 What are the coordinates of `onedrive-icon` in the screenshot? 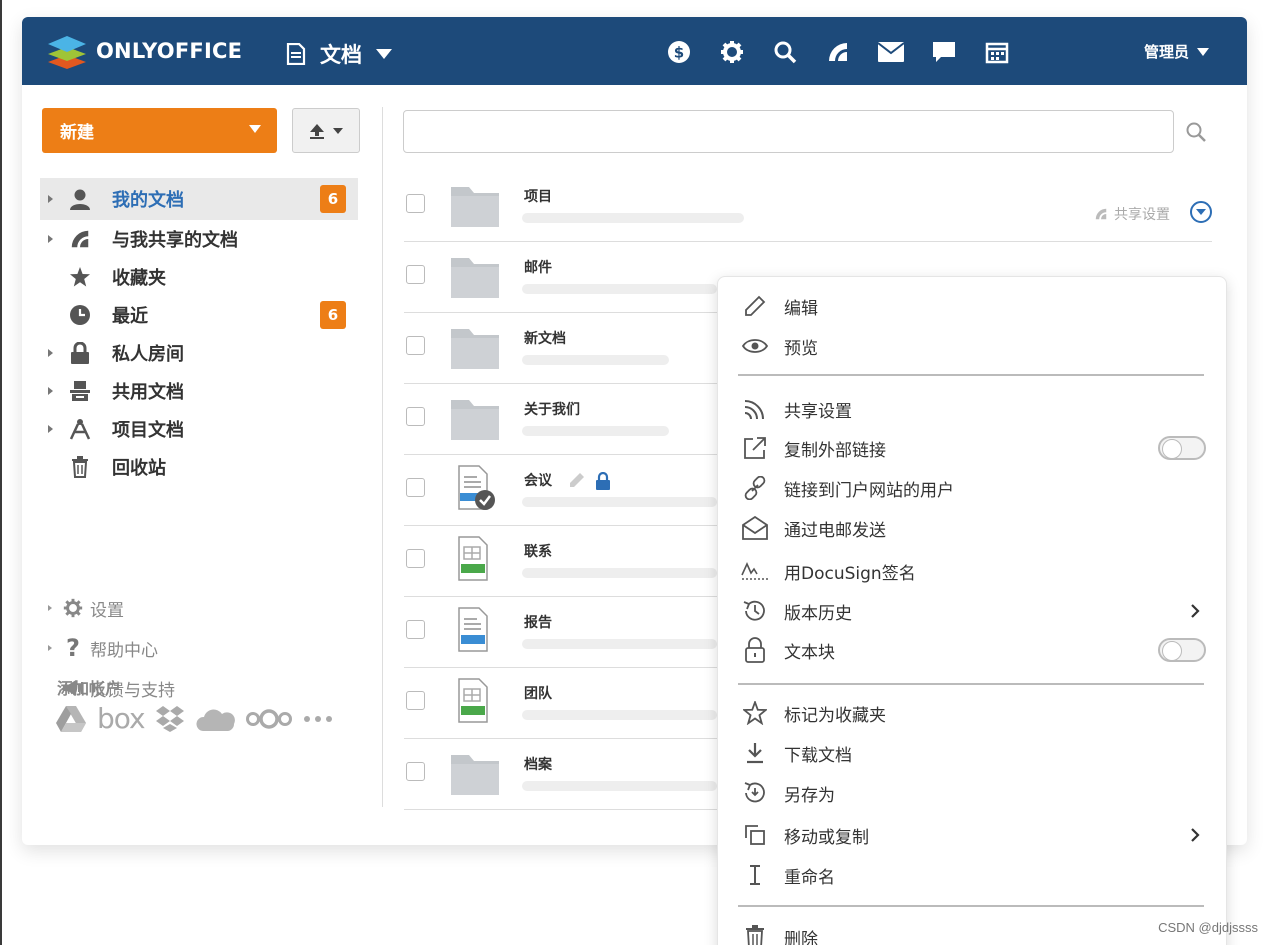 It's located at (215, 719).